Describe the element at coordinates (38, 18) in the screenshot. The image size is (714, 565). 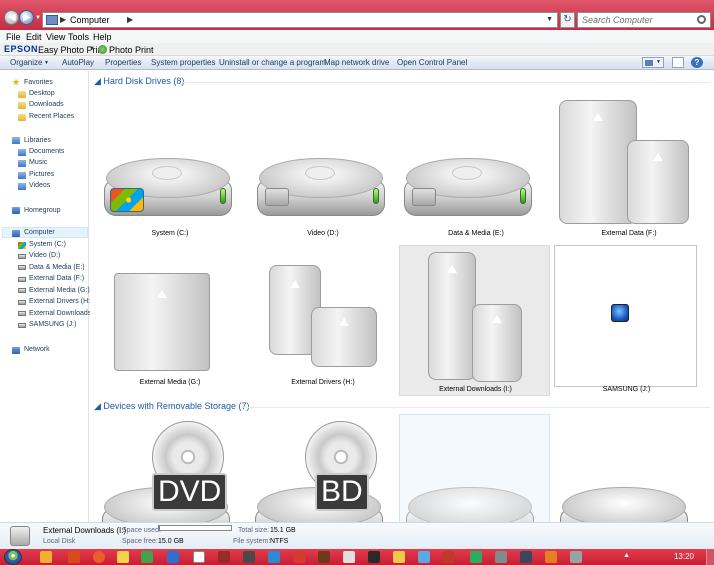
I see `recent-pages-dropdown-icon: ▼` at that location.